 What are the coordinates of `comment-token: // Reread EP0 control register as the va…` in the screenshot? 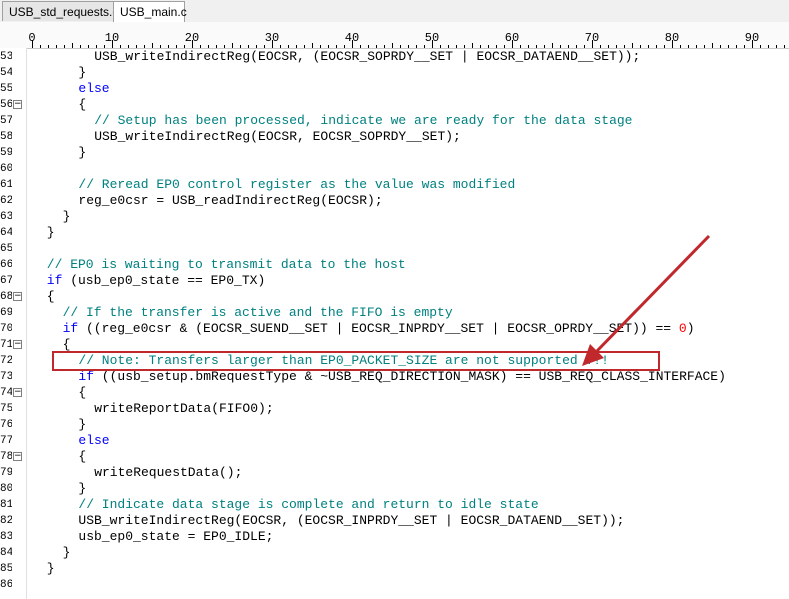 It's located at (297, 184).